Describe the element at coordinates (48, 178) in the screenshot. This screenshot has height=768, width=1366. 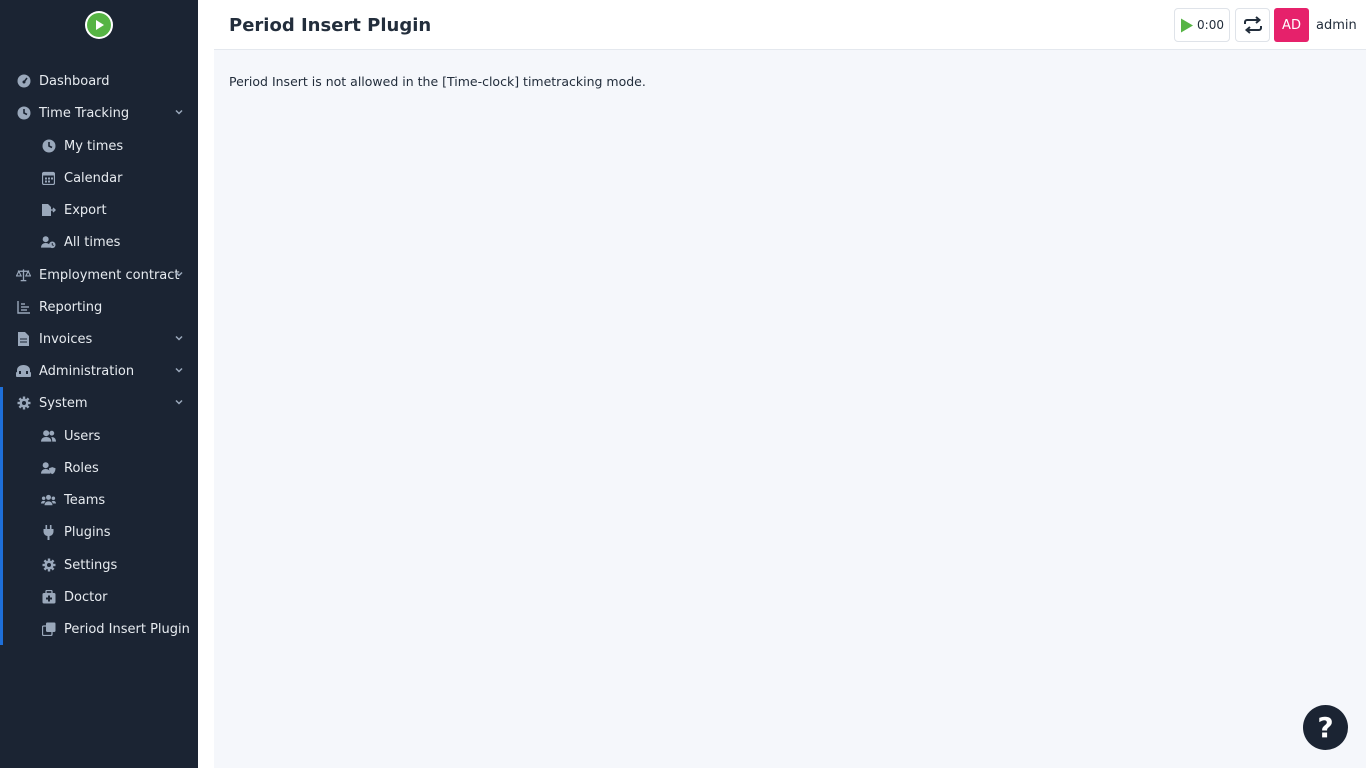
I see `calendar-icon` at that location.